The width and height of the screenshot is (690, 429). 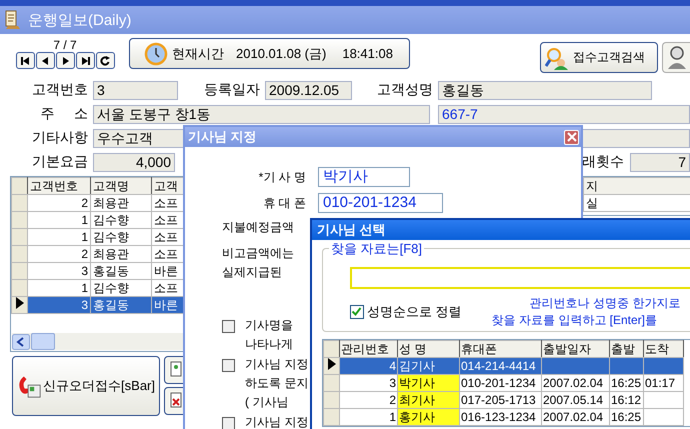 What do you see at coordinates (637, 203) in the screenshot?
I see `table-cell: 실` at bounding box center [637, 203].